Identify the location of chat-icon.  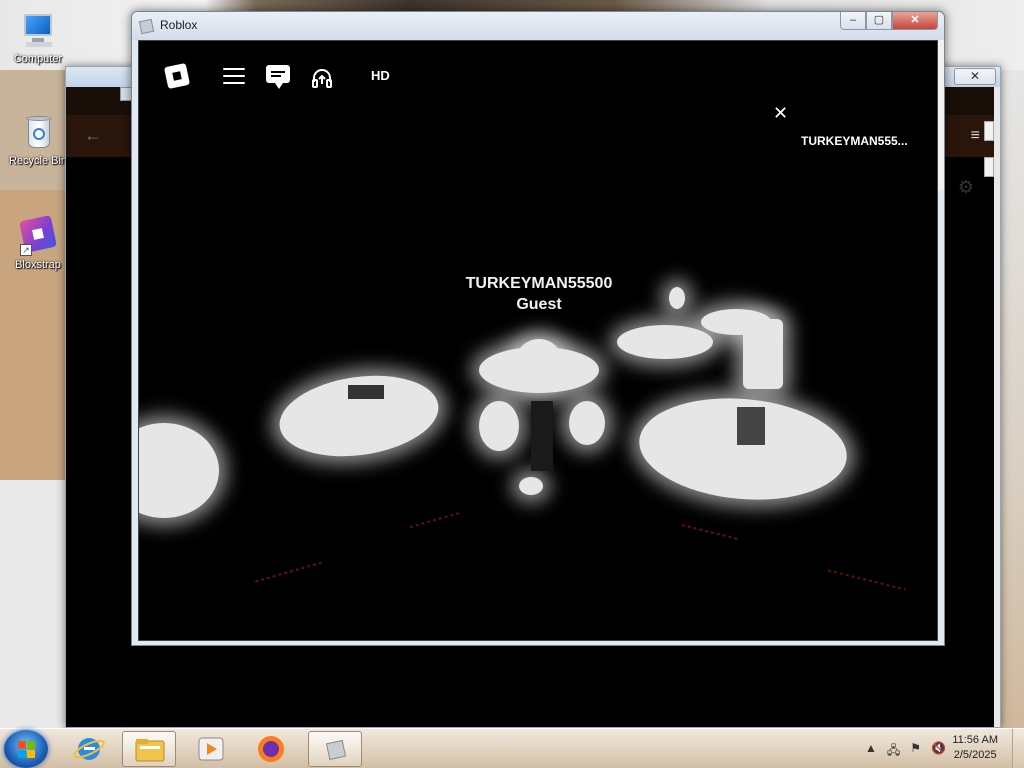
(278, 77).